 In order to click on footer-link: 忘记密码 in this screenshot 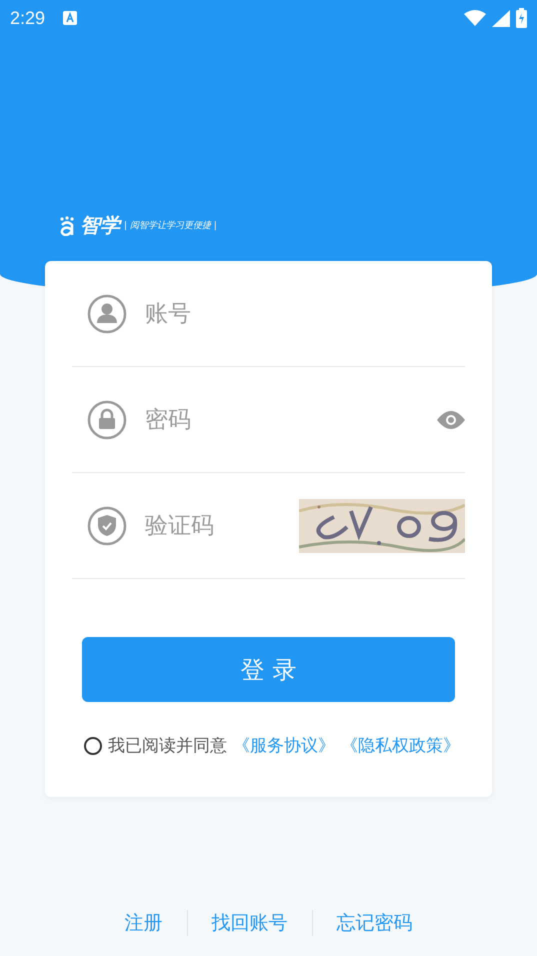, I will do `click(374, 923)`.